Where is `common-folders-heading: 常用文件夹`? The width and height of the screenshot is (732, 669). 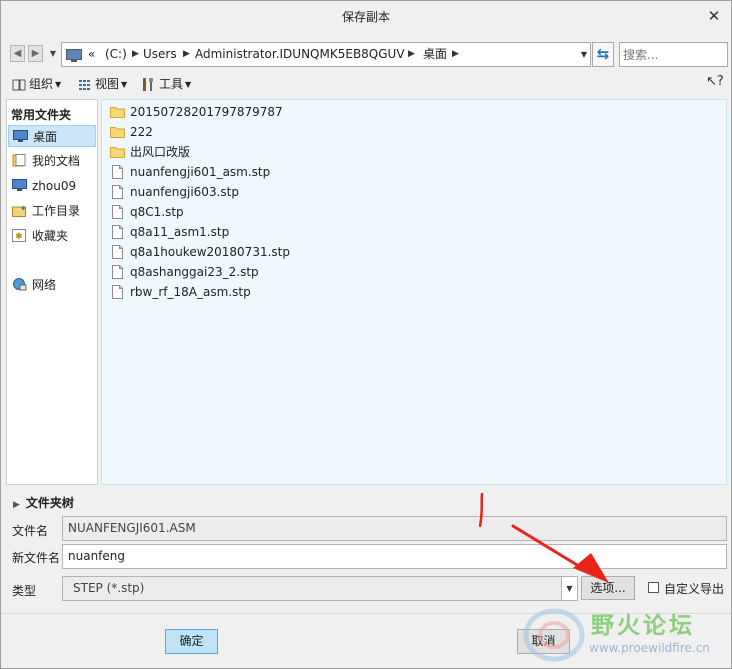 common-folders-heading: 常用文件夹 is located at coordinates (41, 115).